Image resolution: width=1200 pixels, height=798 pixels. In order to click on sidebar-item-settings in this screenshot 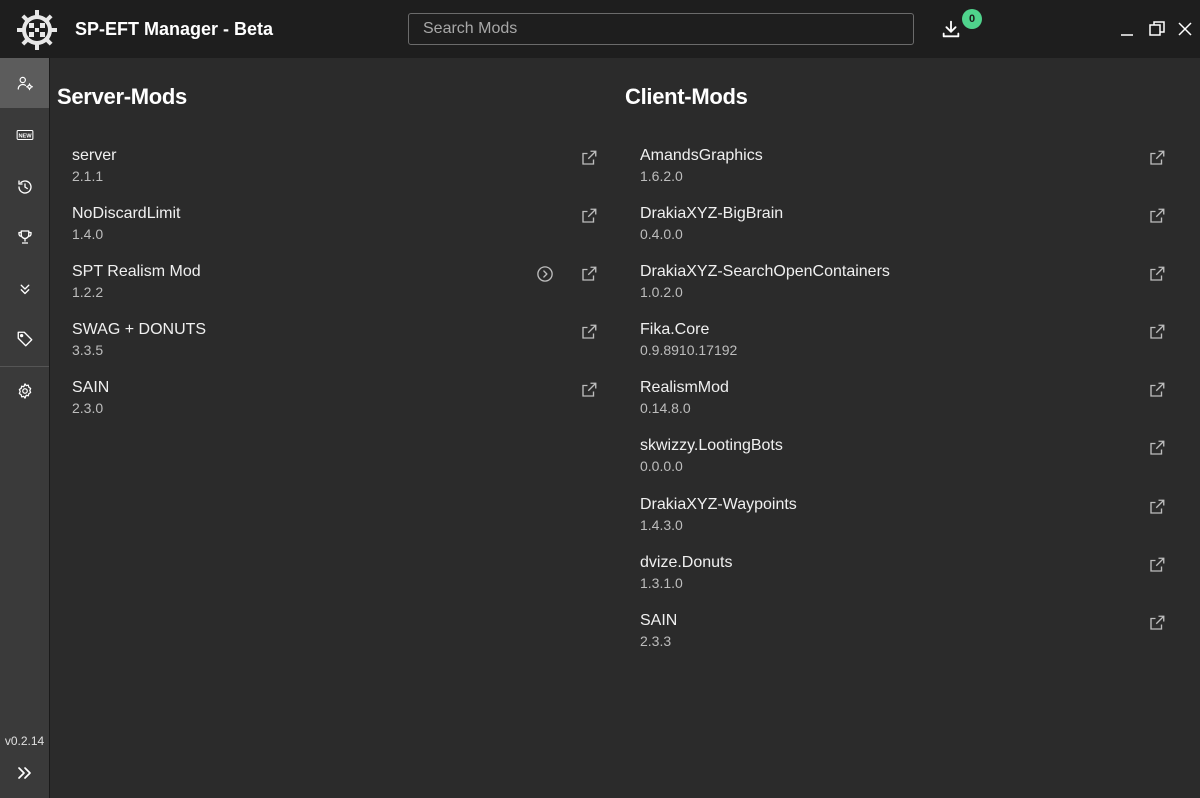, I will do `click(24, 391)`.